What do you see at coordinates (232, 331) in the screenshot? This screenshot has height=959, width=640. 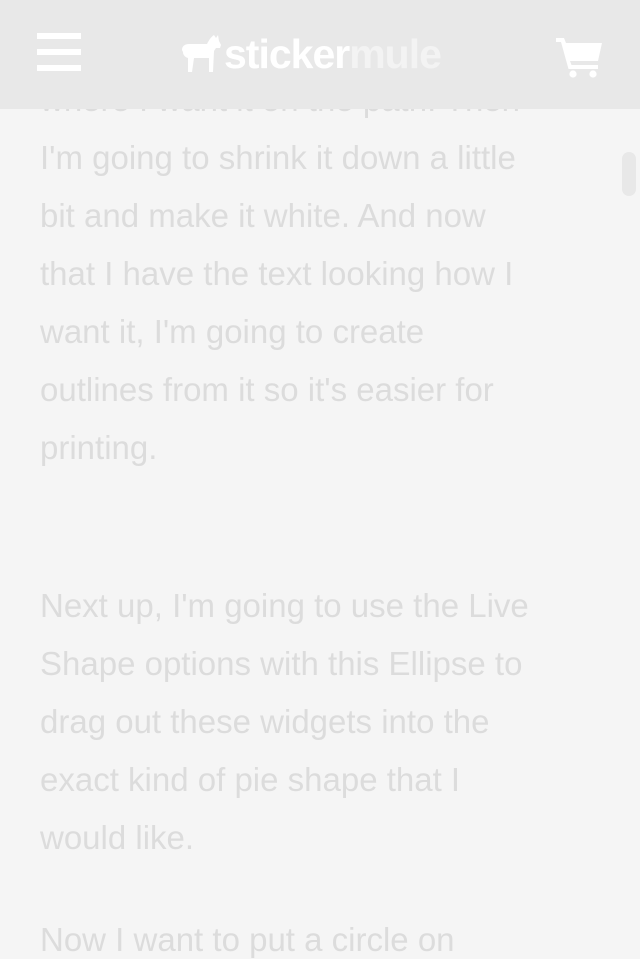 I see `text-line: want it, I'm going to create` at bounding box center [232, 331].